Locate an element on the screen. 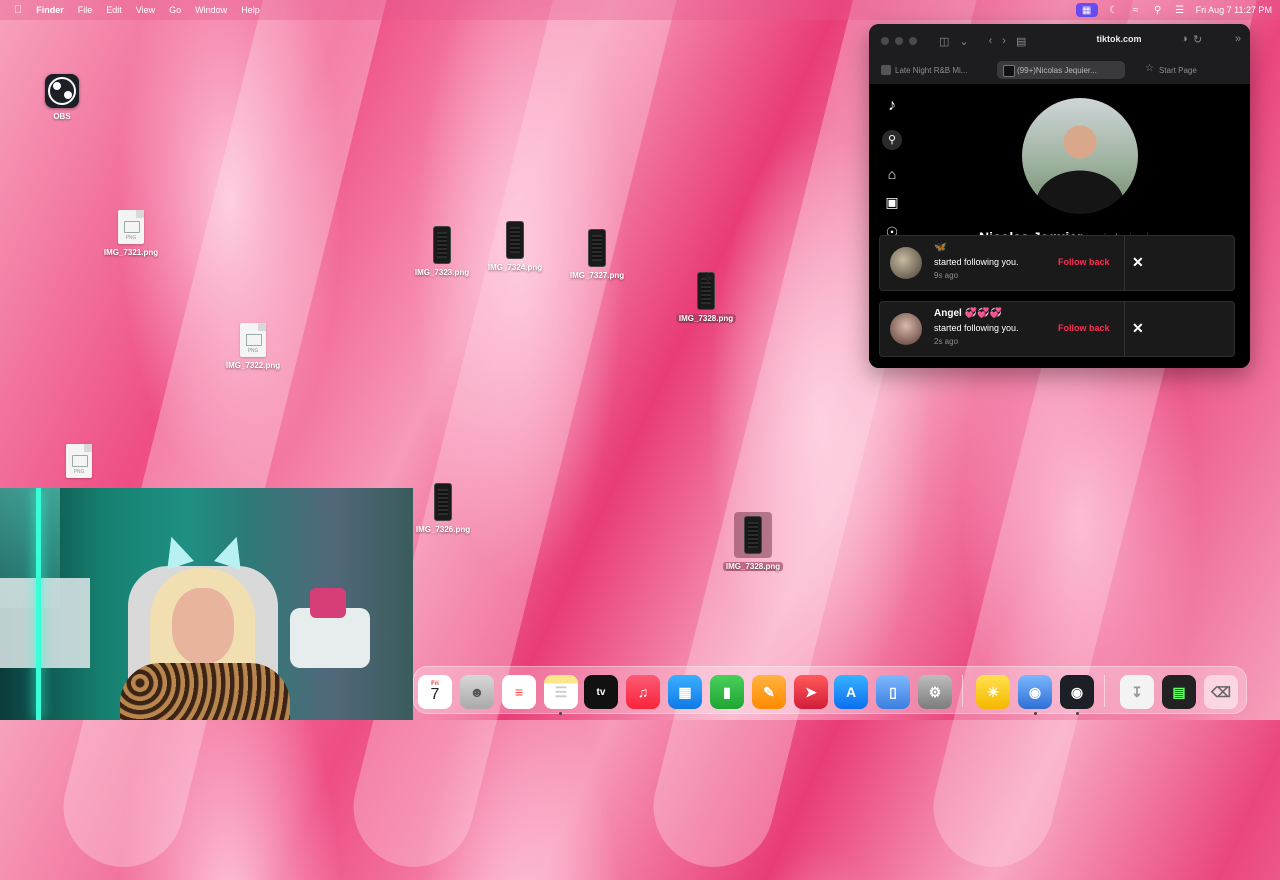  menu-view: View is located at coordinates (145, 10).